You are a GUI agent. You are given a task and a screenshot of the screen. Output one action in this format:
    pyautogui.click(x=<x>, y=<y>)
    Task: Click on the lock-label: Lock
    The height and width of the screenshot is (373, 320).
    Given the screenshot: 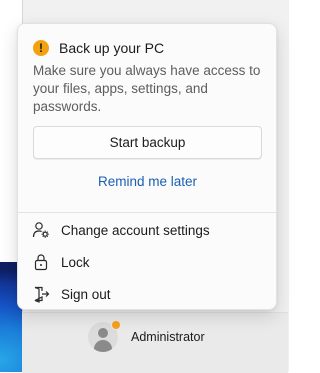 What is the action you would take?
    pyautogui.click(x=75, y=262)
    